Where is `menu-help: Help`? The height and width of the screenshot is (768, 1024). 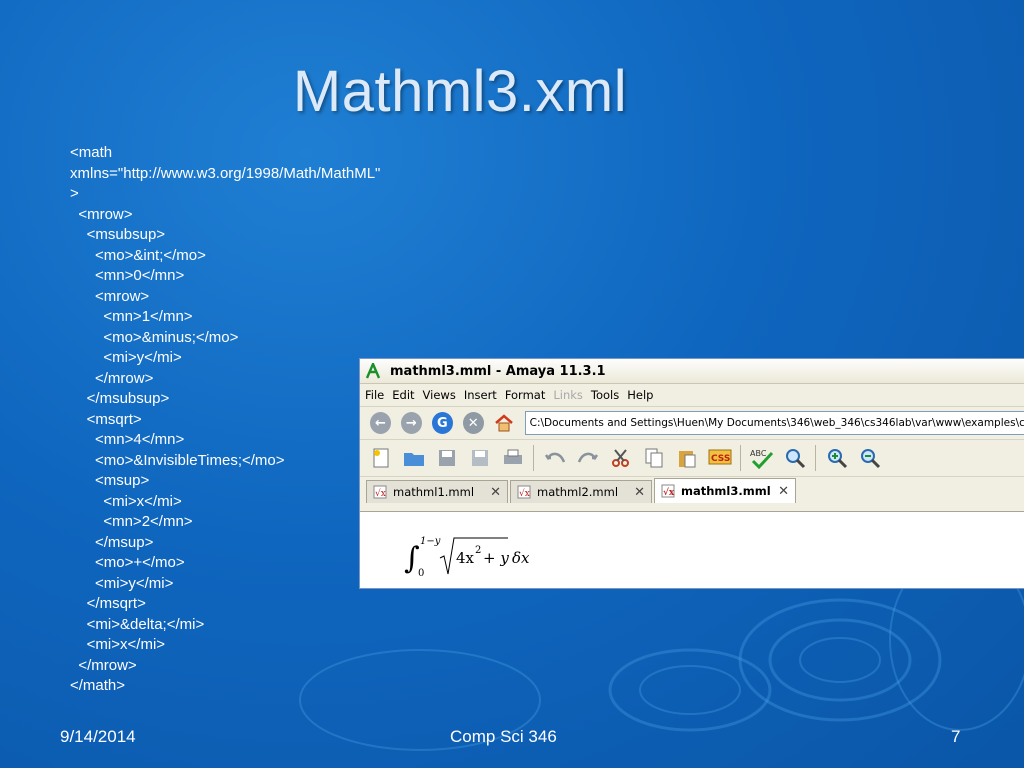
menu-help: Help is located at coordinates (640, 395).